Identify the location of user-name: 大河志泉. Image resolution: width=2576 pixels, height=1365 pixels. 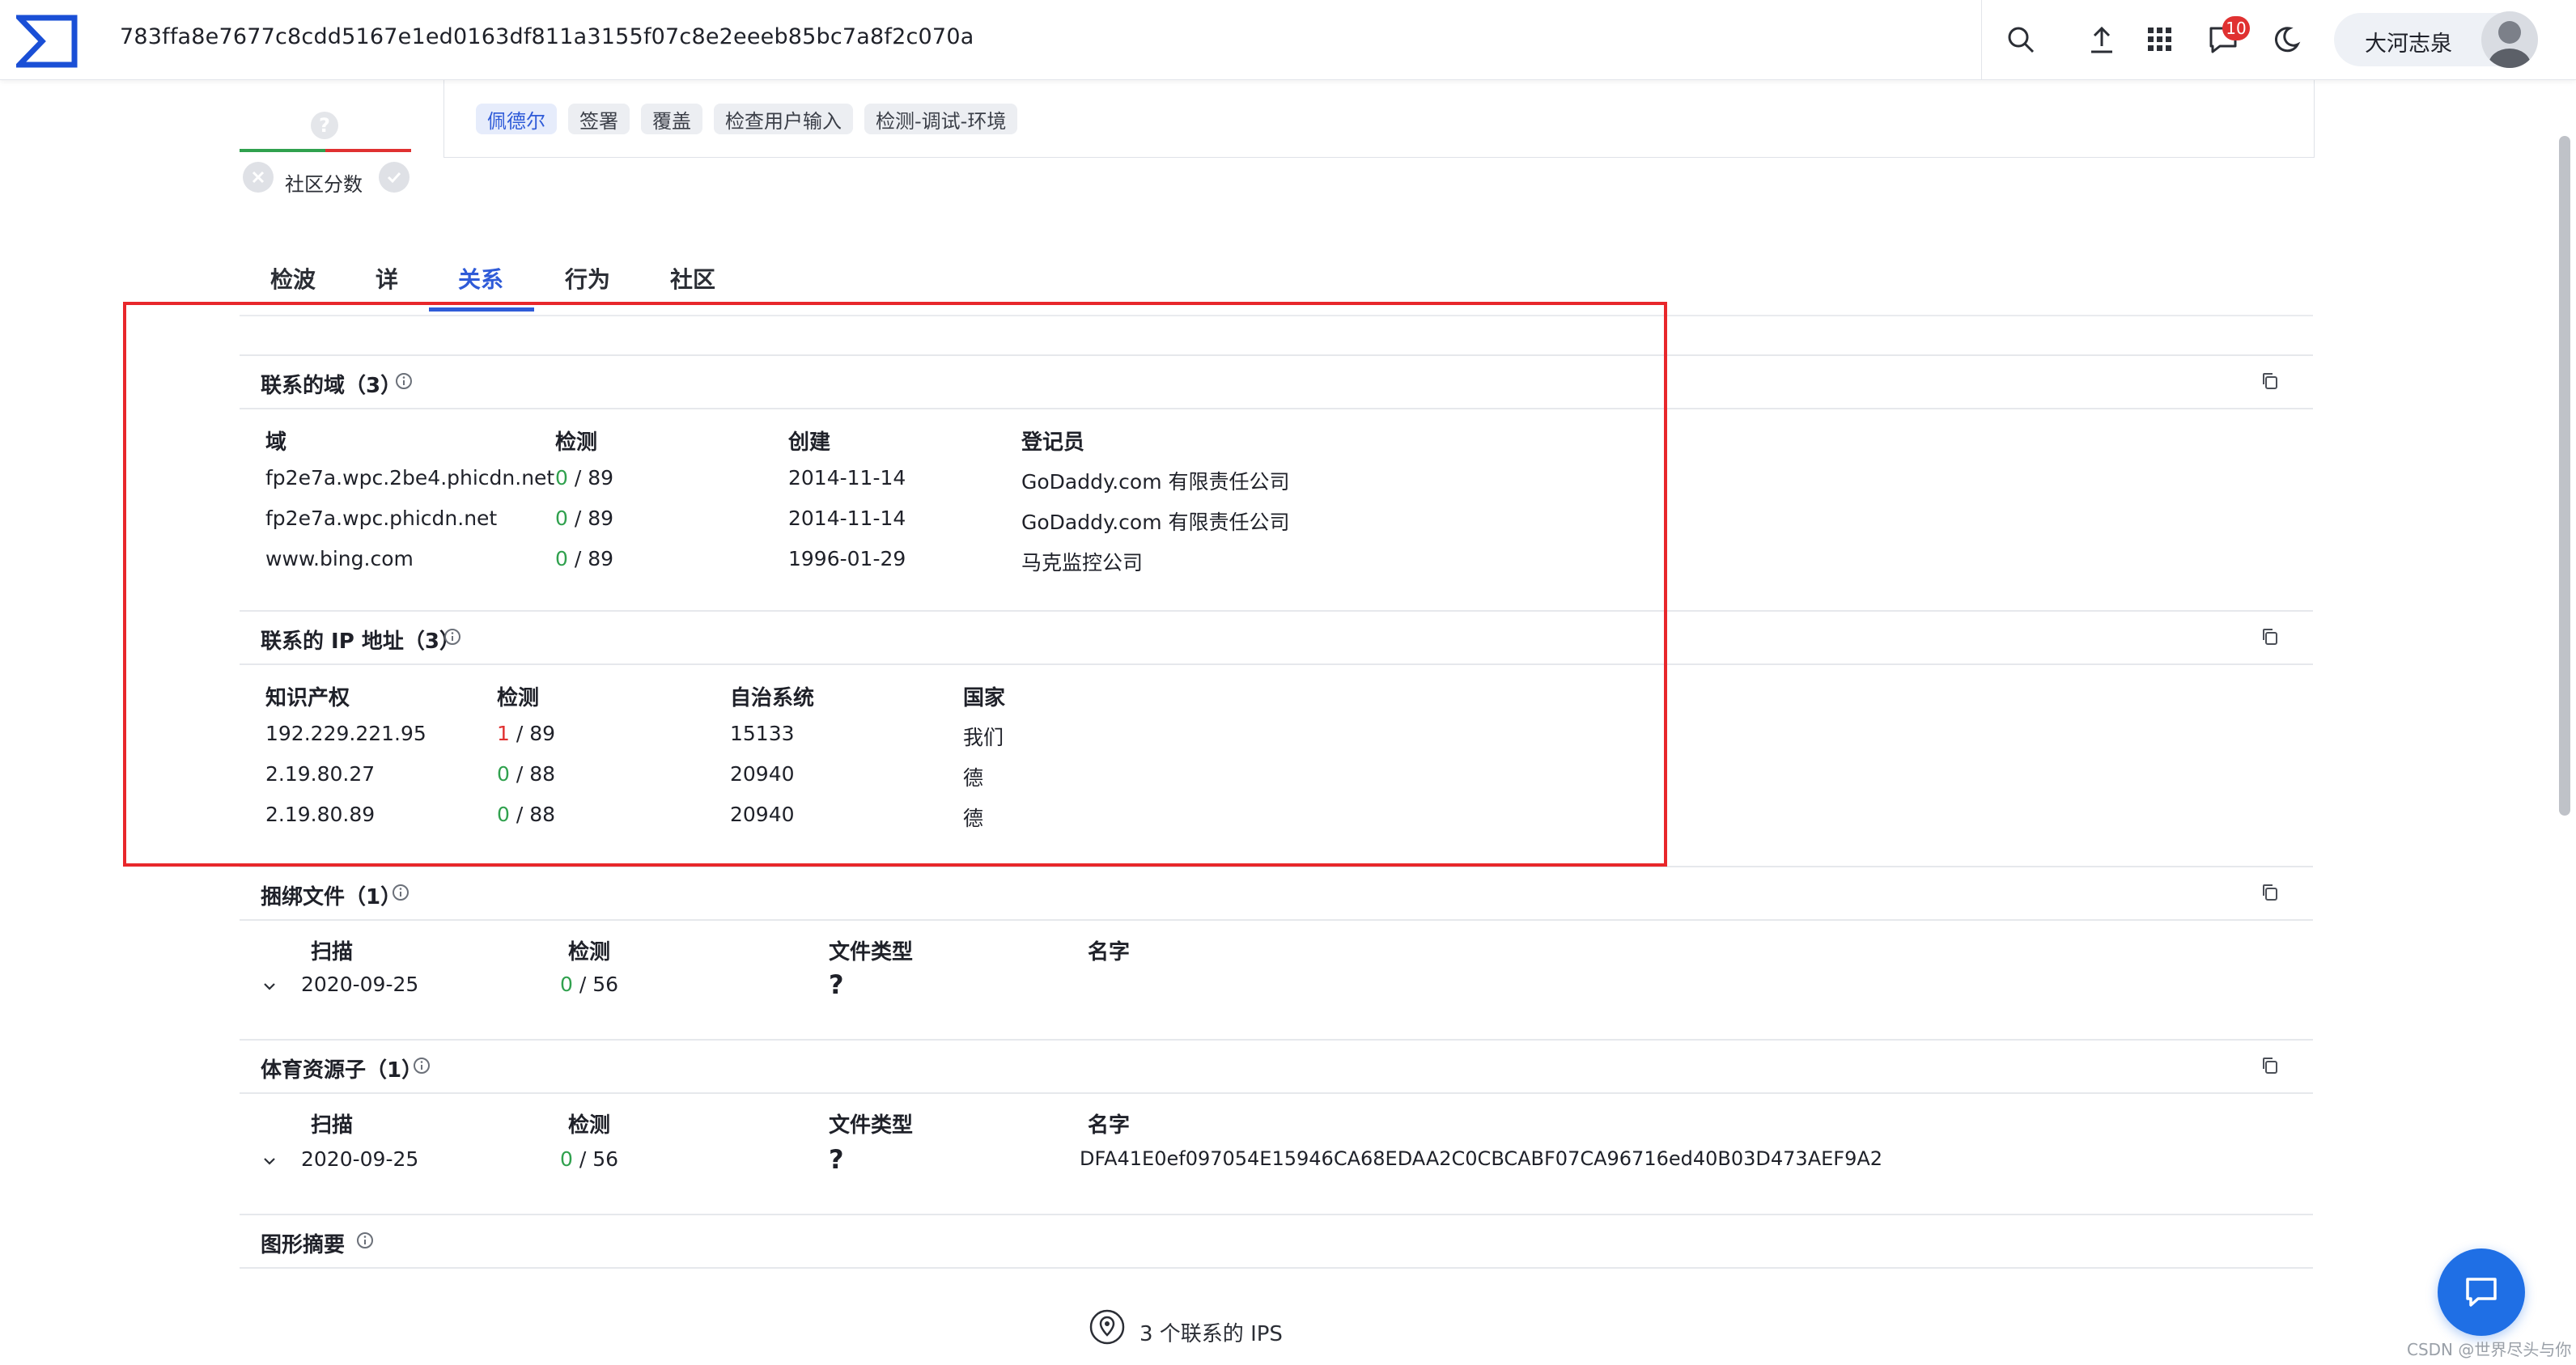
(2408, 42).